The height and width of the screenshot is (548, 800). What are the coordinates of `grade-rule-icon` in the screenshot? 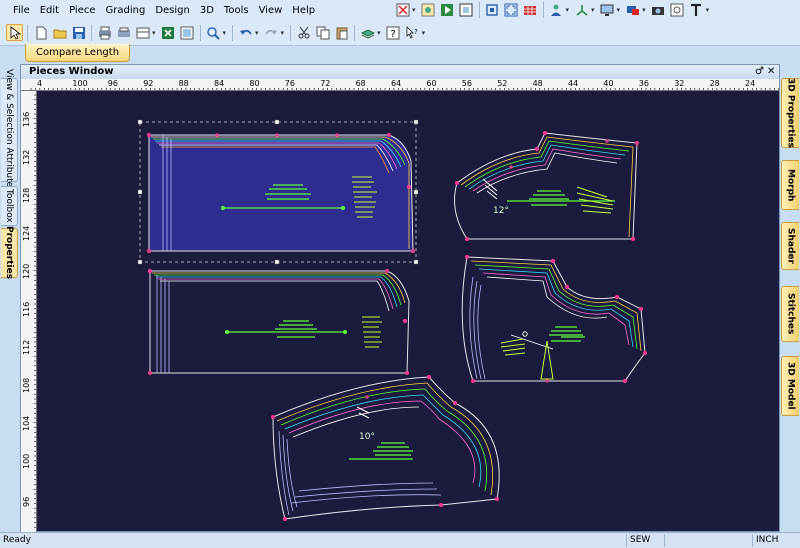 It's located at (402, 9).